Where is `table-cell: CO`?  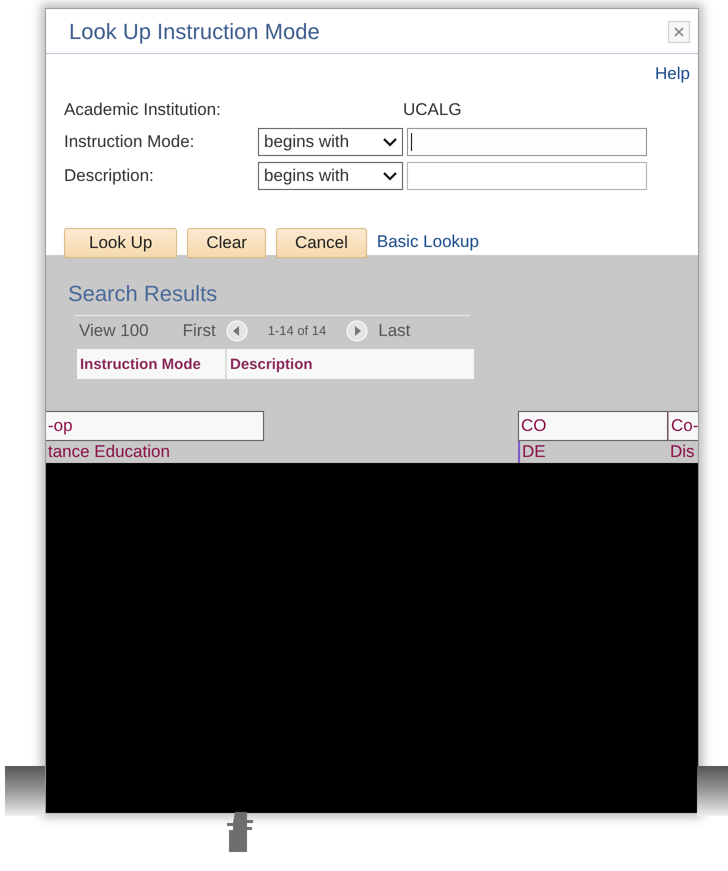
table-cell: CO is located at coordinates (593, 426).